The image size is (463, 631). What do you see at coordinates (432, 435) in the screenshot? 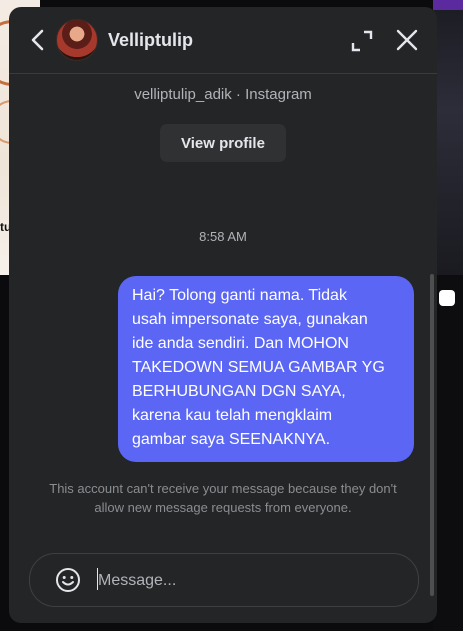
I see `scrollbar` at bounding box center [432, 435].